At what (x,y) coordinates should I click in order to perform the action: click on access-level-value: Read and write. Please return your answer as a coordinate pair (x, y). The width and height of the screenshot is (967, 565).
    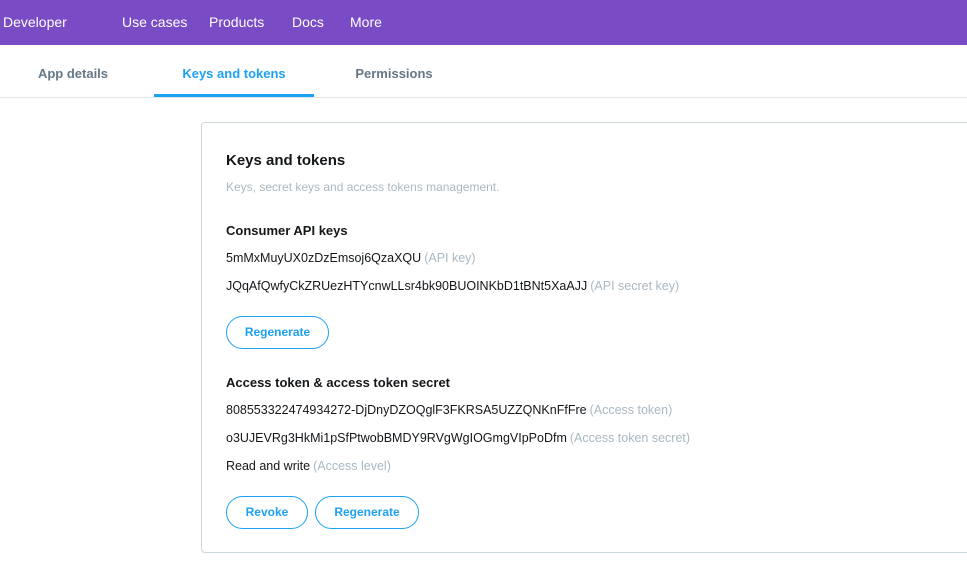
    Looking at the image, I should click on (268, 466).